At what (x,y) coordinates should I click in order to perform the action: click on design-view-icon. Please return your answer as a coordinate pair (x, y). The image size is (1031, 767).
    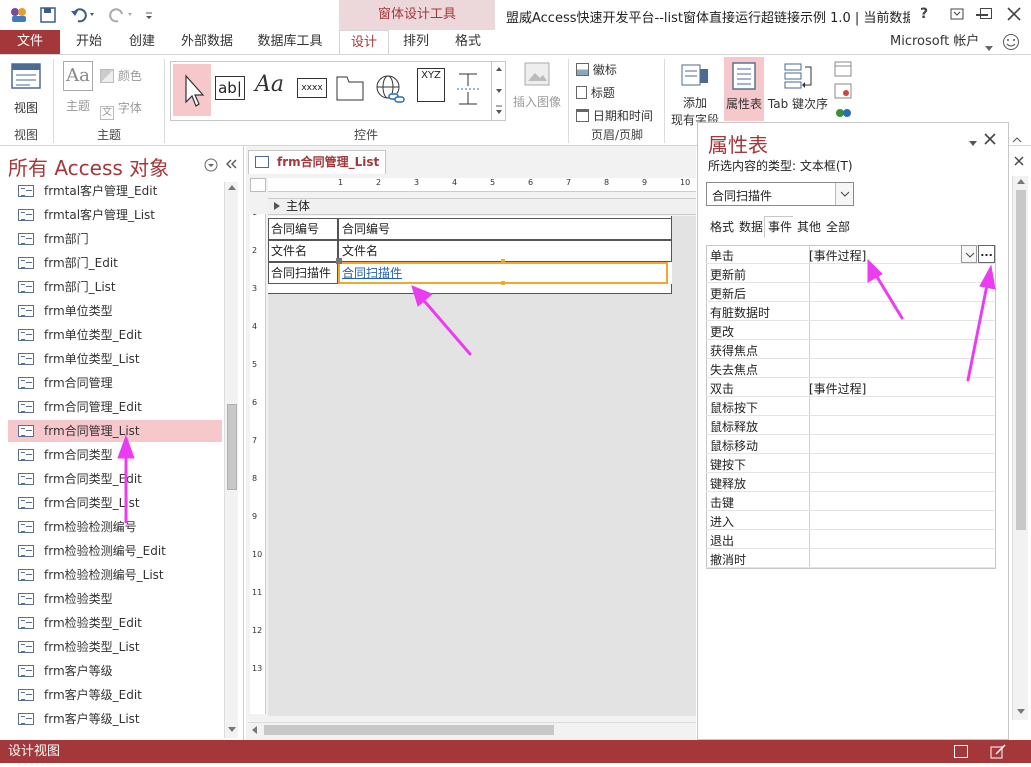
    Looking at the image, I should click on (998, 751).